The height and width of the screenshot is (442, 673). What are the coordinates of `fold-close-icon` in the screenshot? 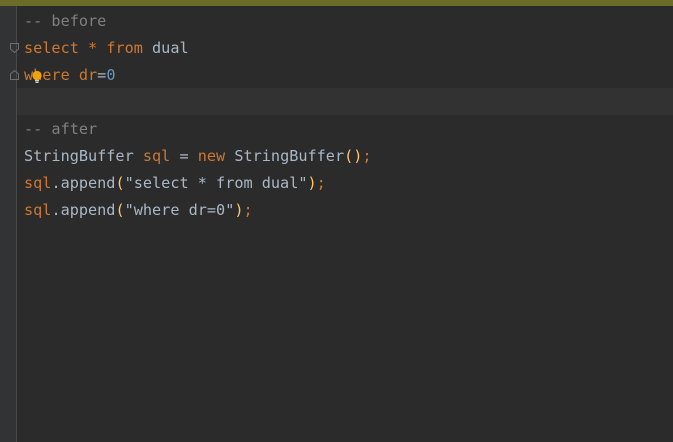 It's located at (14, 75).